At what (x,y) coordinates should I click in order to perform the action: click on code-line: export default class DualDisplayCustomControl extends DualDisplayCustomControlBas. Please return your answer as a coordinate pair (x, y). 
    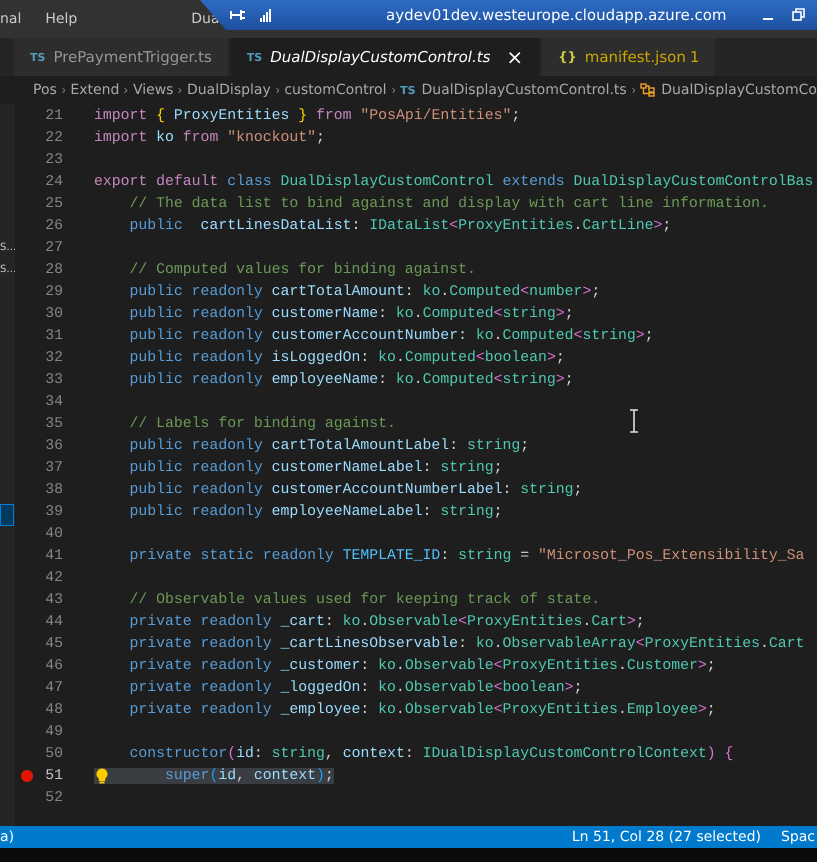
    Looking at the image, I should click on (454, 182).